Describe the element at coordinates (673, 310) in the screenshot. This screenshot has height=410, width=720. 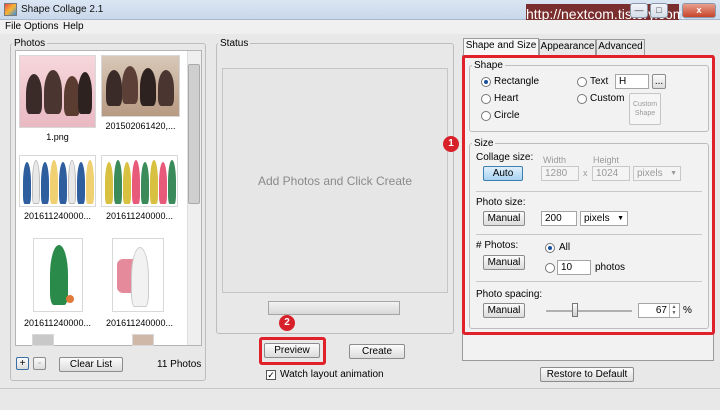
I see `spacing-spinner: ▲ ▼` at that location.